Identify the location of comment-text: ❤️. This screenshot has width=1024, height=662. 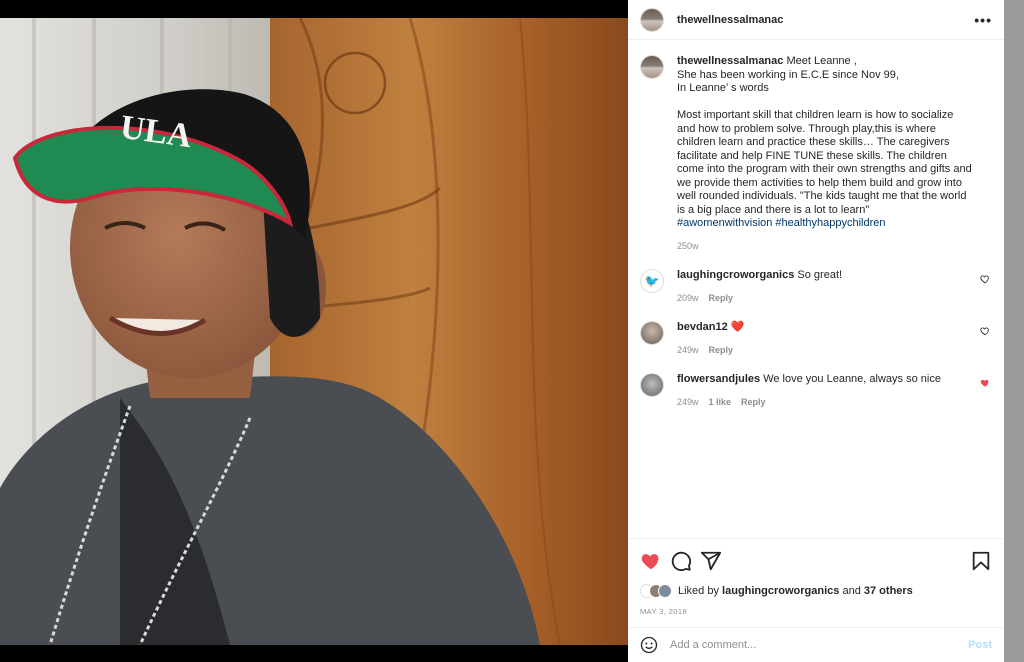
(737, 327).